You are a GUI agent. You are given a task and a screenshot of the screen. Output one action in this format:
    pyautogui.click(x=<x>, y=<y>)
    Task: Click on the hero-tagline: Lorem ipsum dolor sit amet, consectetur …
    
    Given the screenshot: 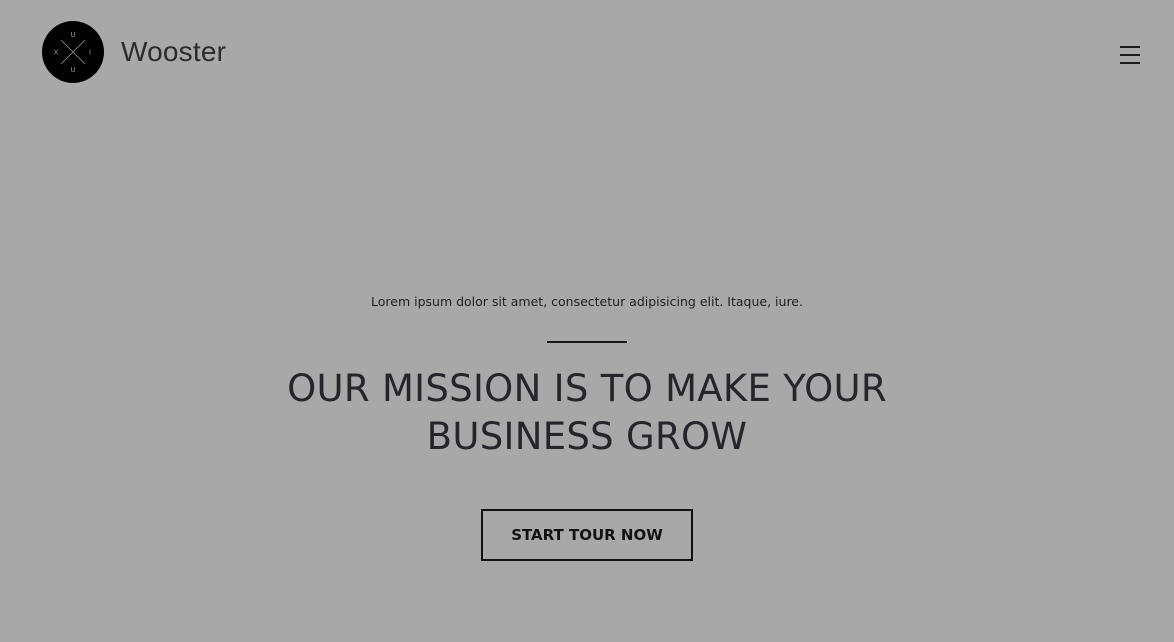 What is the action you would take?
    pyautogui.click(x=587, y=301)
    